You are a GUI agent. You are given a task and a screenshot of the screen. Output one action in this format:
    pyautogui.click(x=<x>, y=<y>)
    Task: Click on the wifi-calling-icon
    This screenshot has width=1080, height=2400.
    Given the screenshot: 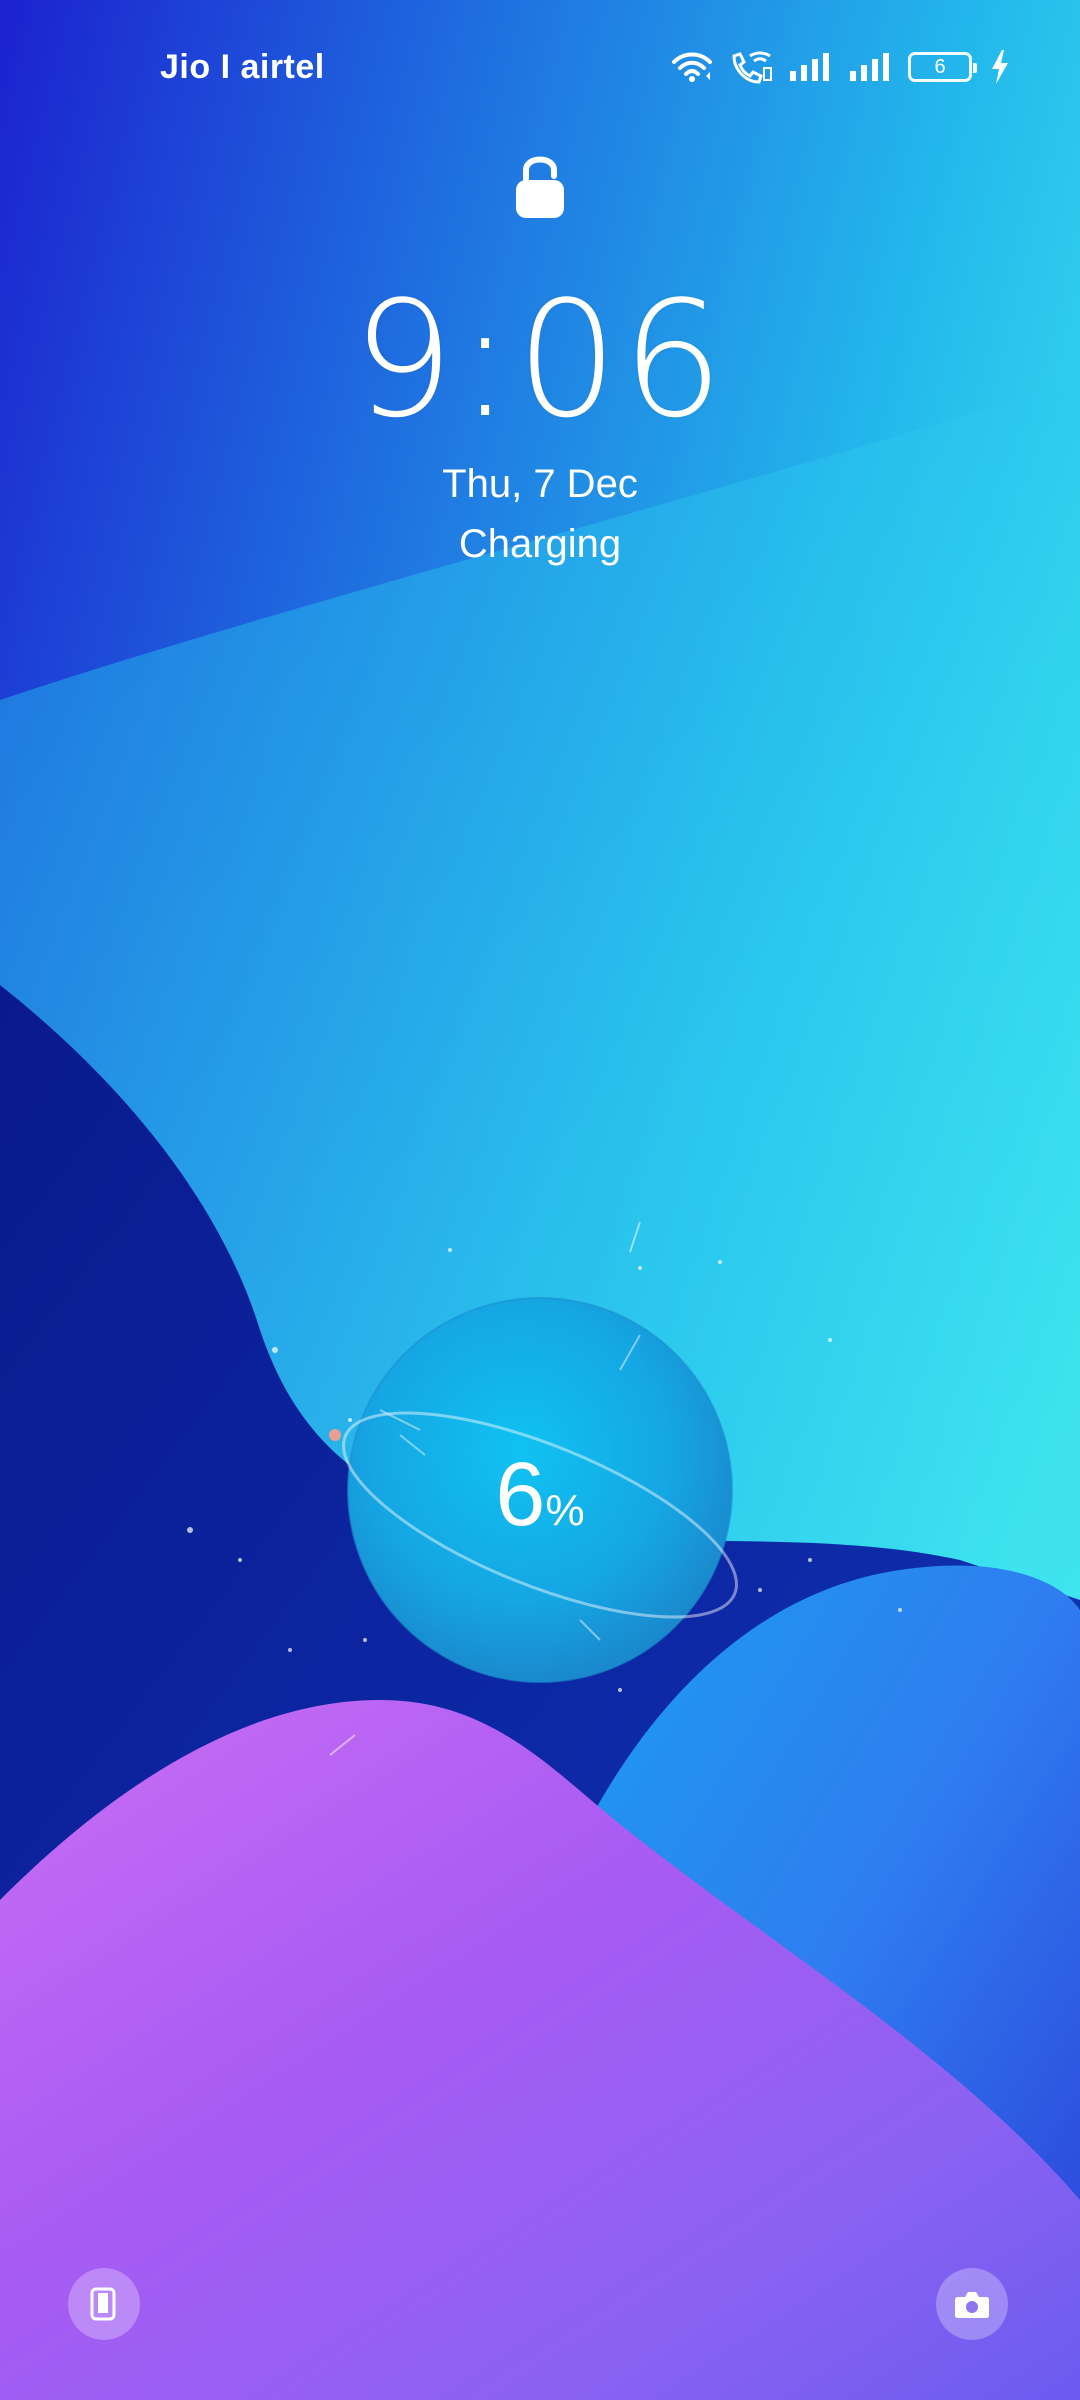 What is the action you would take?
    pyautogui.click(x=752, y=67)
    